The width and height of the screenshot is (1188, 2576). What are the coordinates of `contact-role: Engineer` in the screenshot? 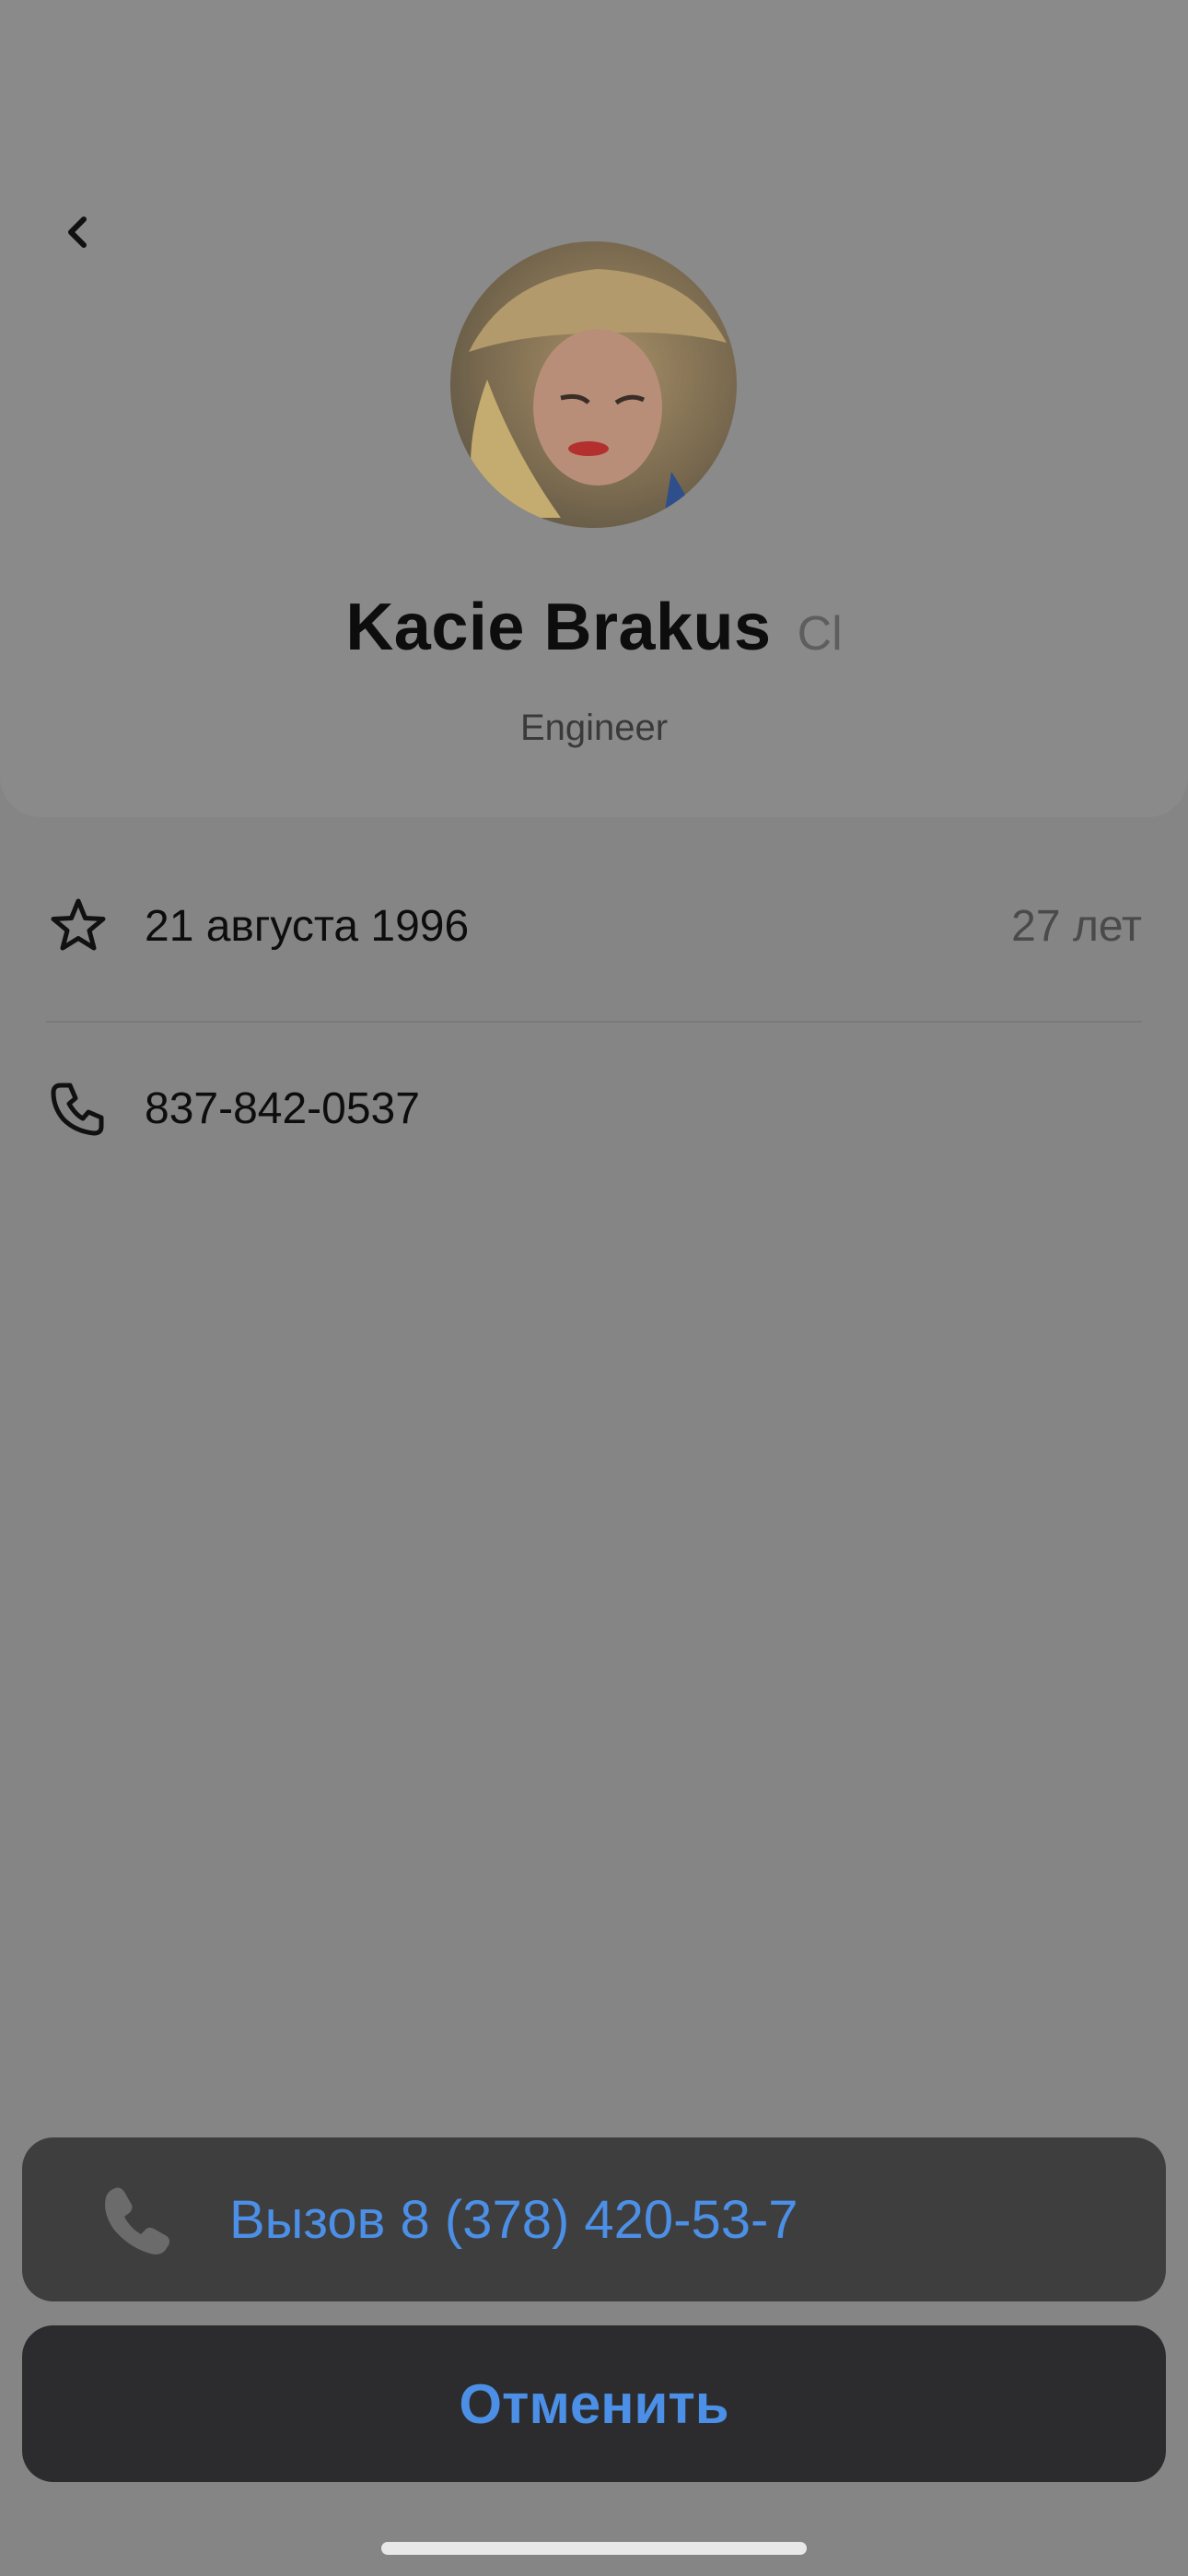 It's located at (594, 728).